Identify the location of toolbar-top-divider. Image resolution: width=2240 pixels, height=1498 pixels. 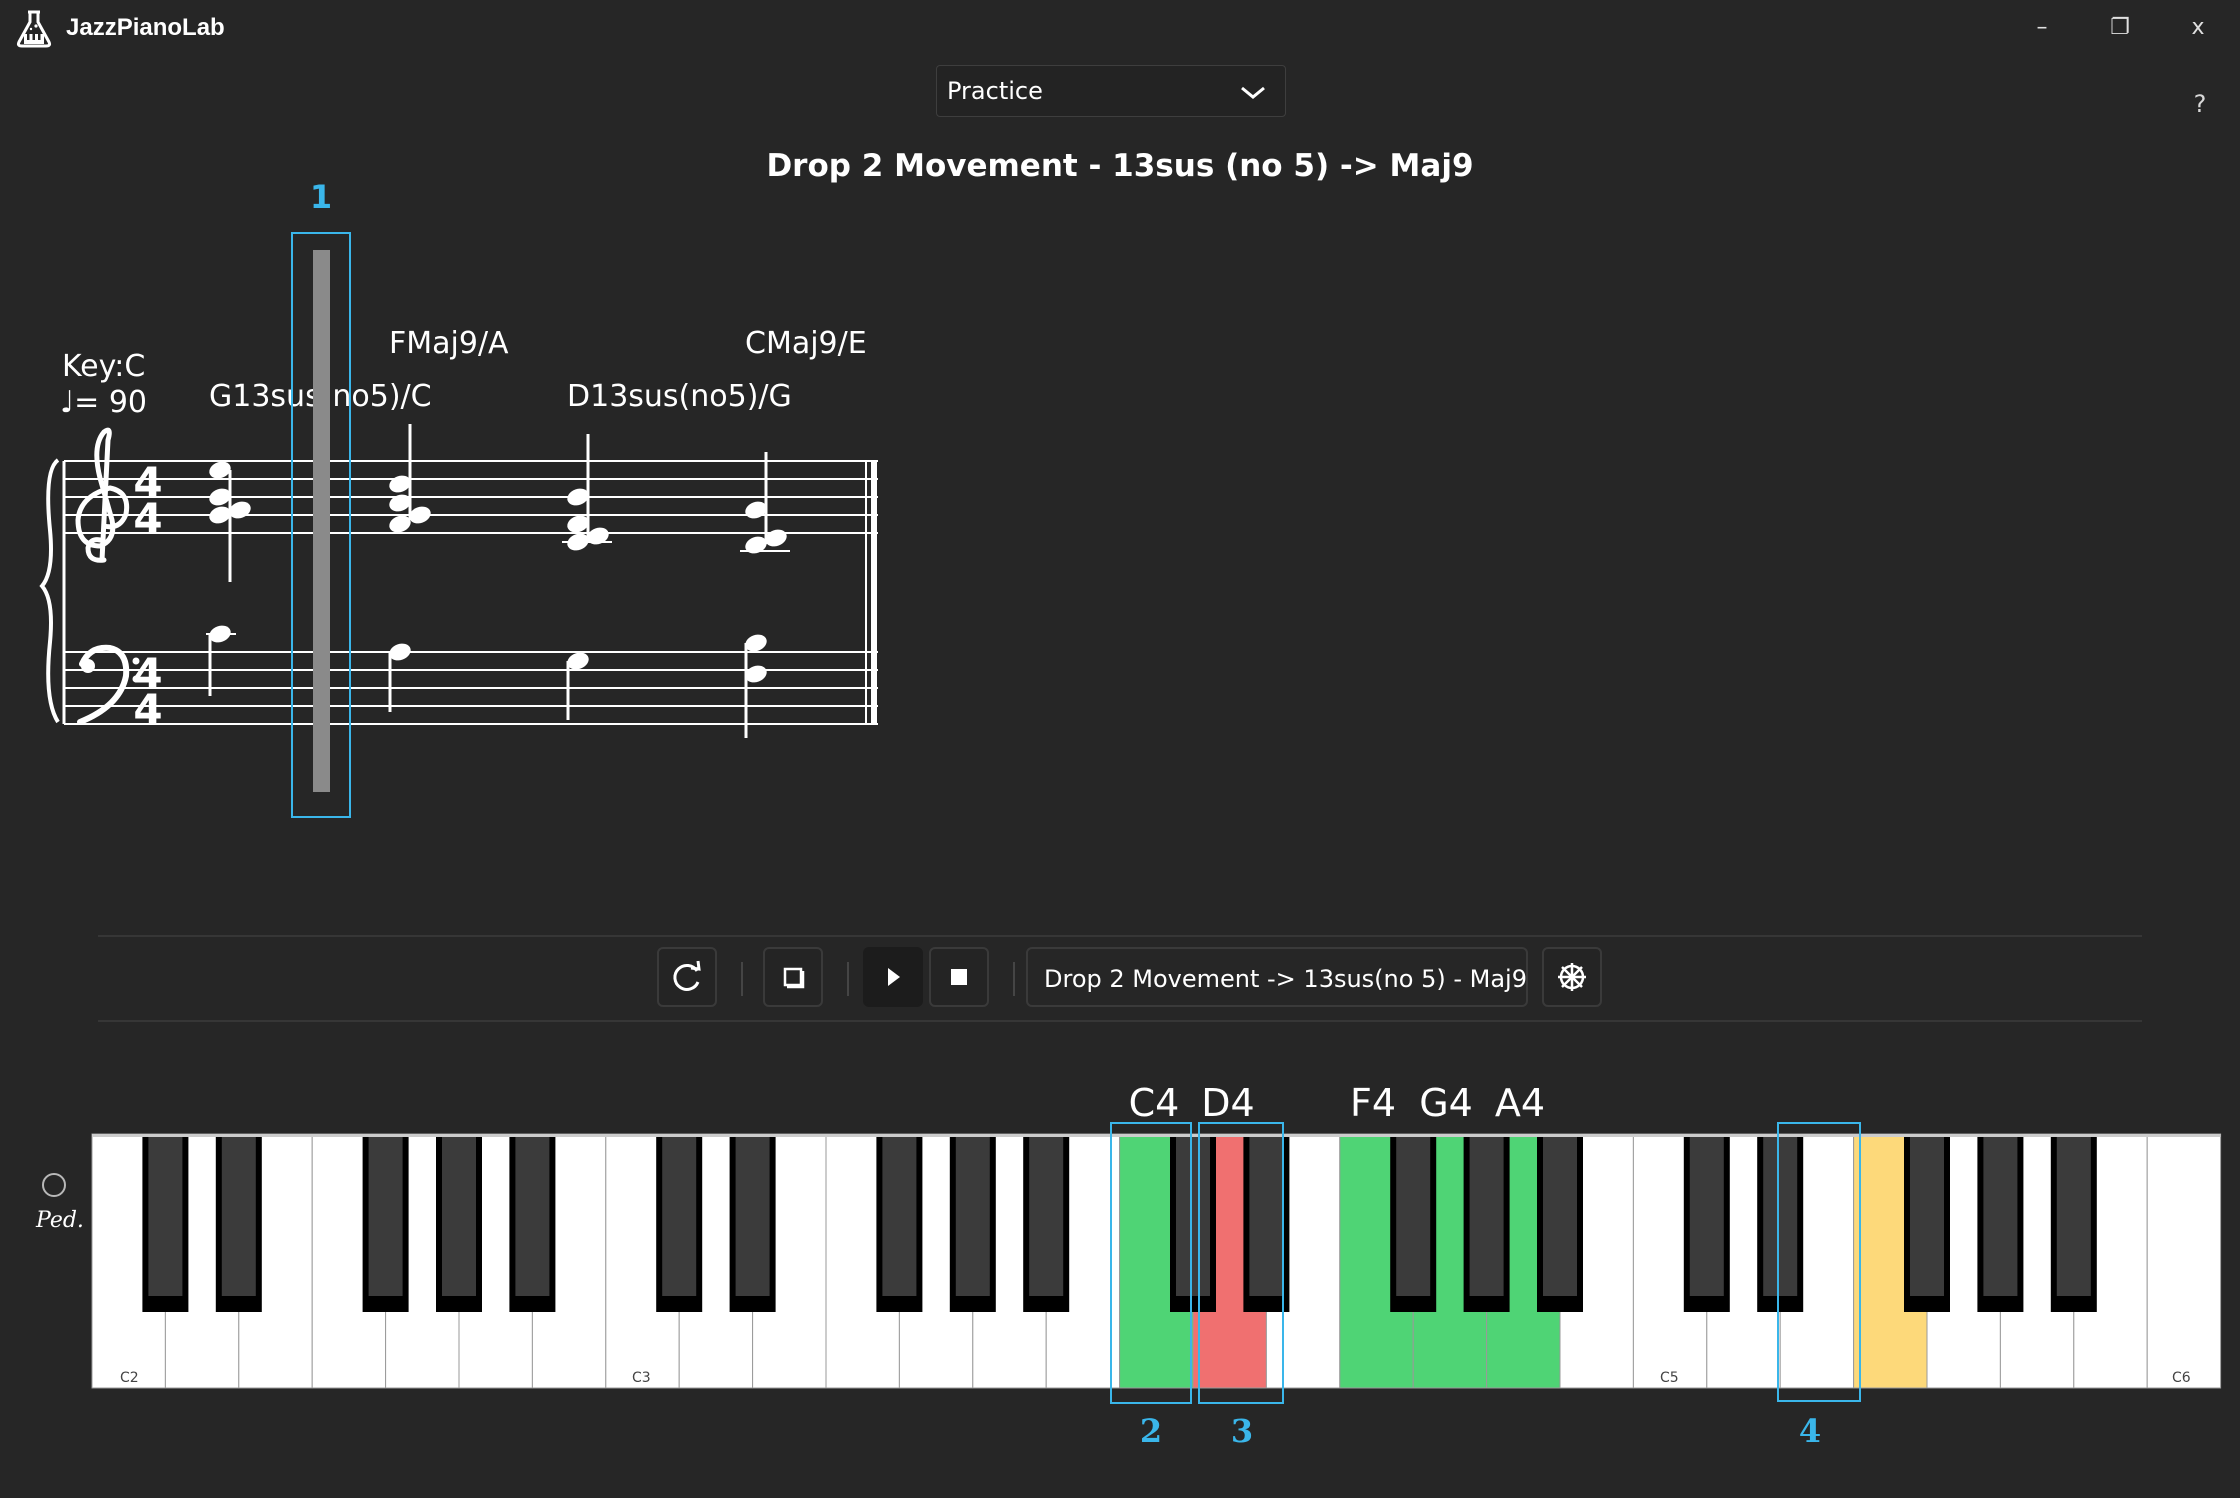
(1120, 936).